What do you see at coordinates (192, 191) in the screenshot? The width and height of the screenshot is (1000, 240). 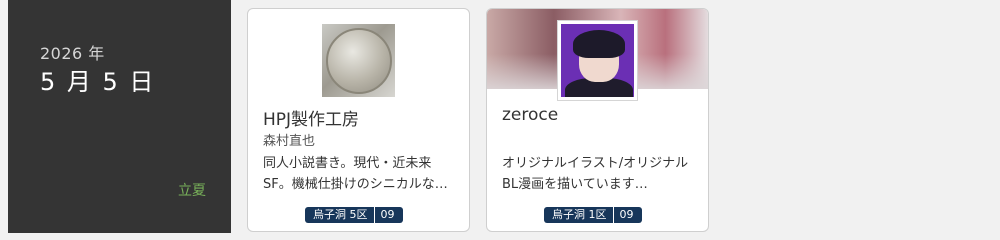 I see `season-label: 立夏` at bounding box center [192, 191].